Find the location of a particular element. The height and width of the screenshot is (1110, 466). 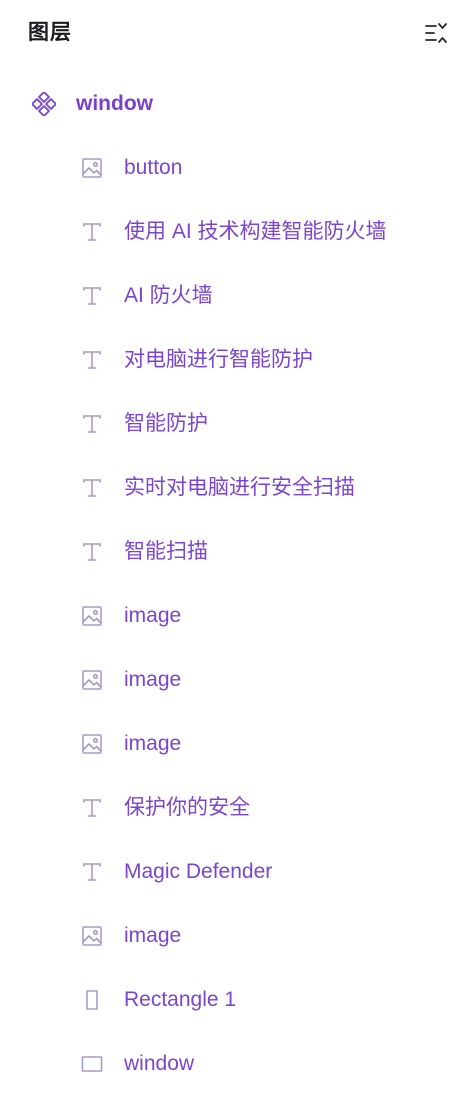

component-icon is located at coordinates (44, 104).